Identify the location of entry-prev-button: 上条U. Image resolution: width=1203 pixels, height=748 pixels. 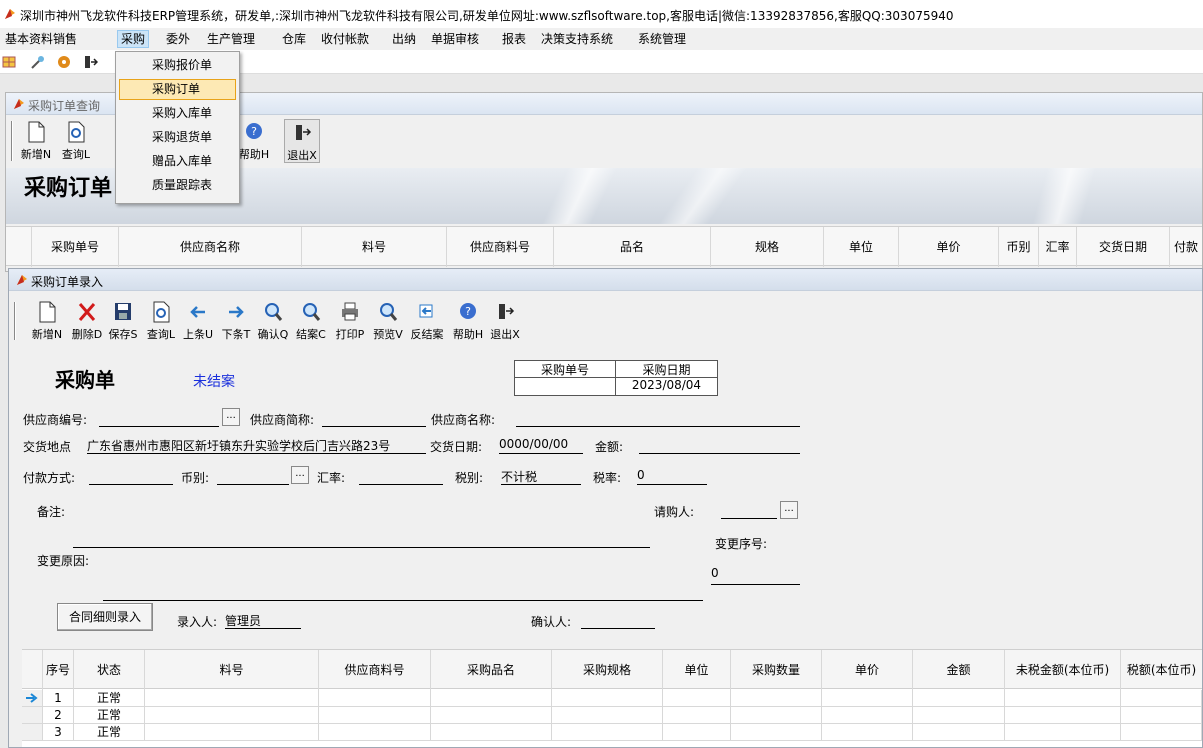
(198, 321).